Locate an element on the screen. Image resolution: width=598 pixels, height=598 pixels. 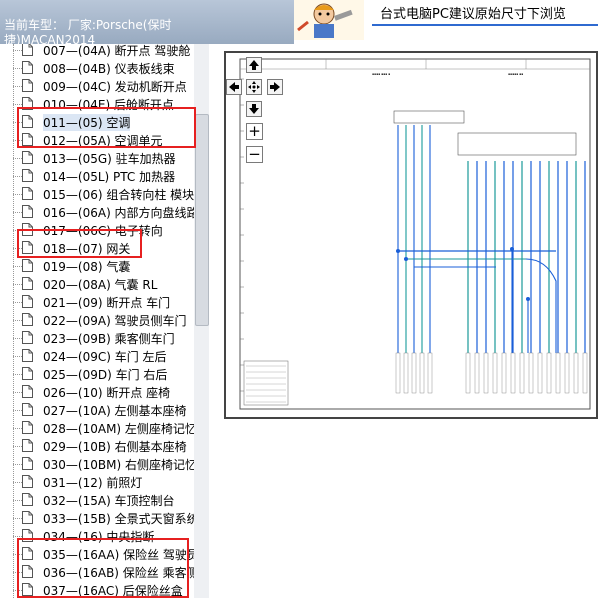
tree-item-label: 013—(05G) 驻车加热器 is located at coordinates (109, 159).